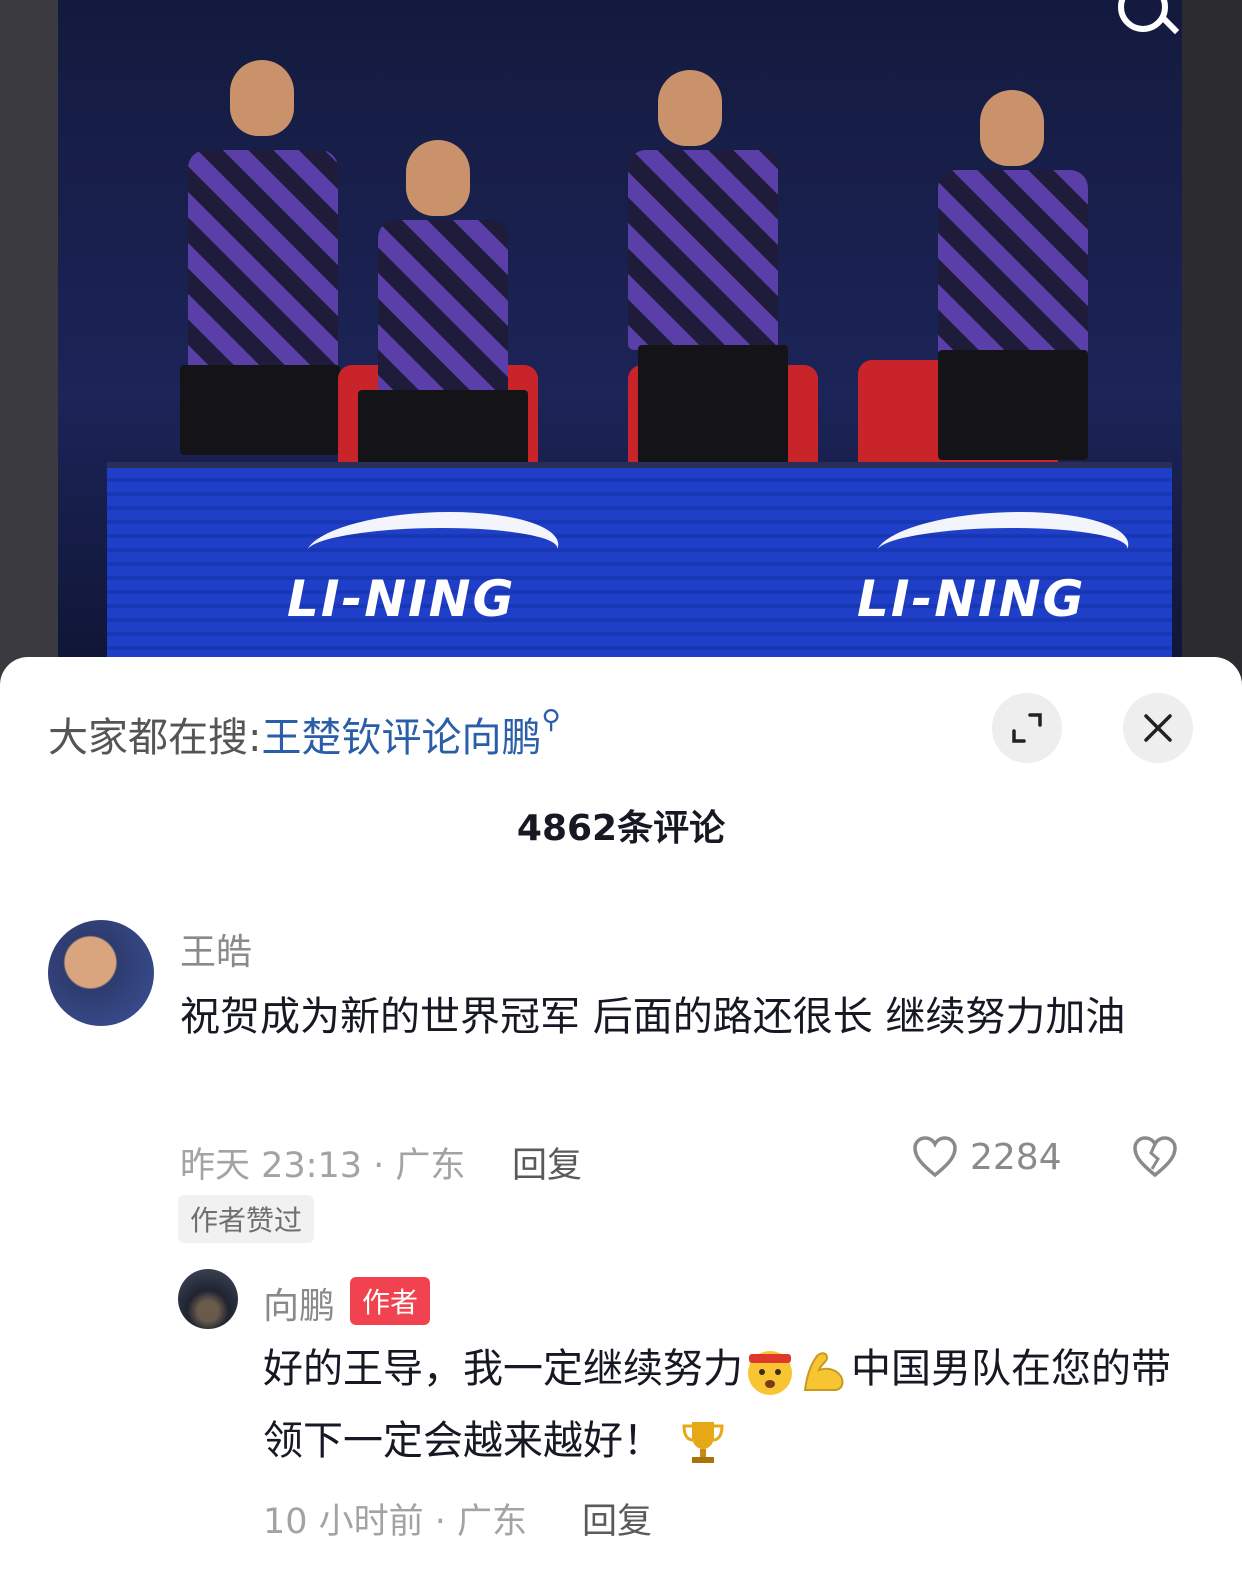 The width and height of the screenshot is (1242, 1583). Describe the element at coordinates (551, 720) in the screenshot. I see `search-icon: ⚲` at that location.